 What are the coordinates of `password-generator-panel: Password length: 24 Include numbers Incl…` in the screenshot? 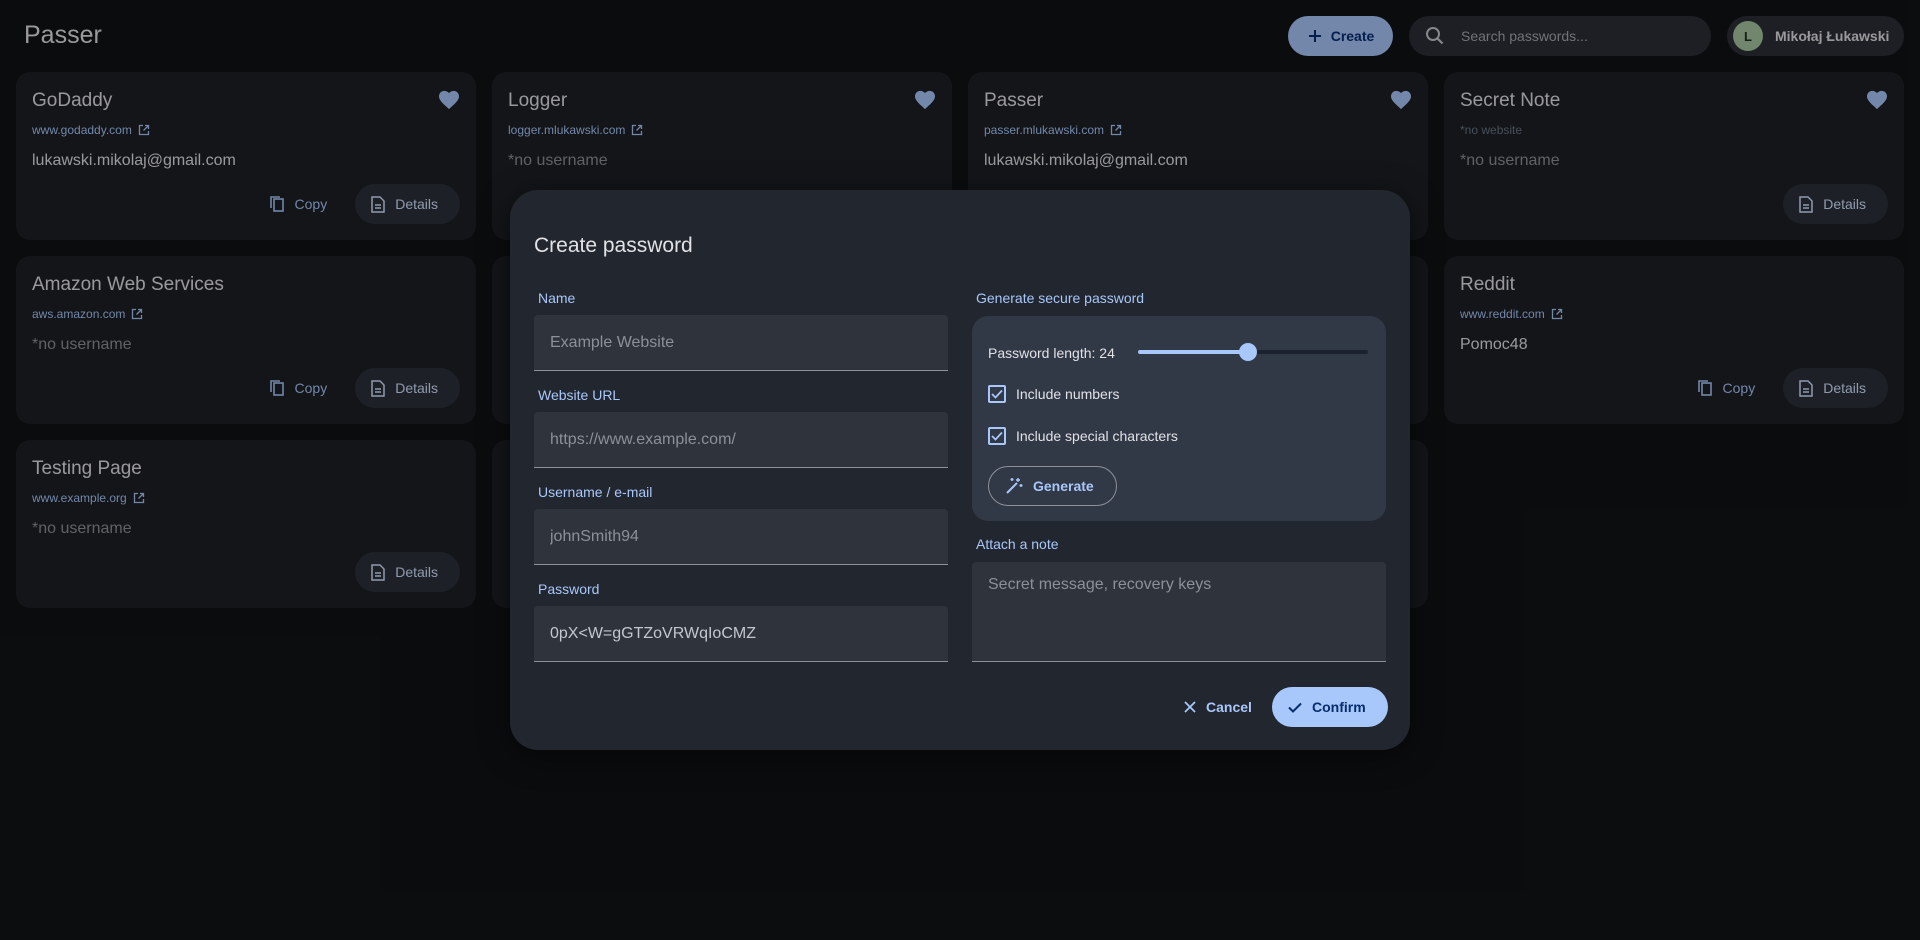 It's located at (1179, 418).